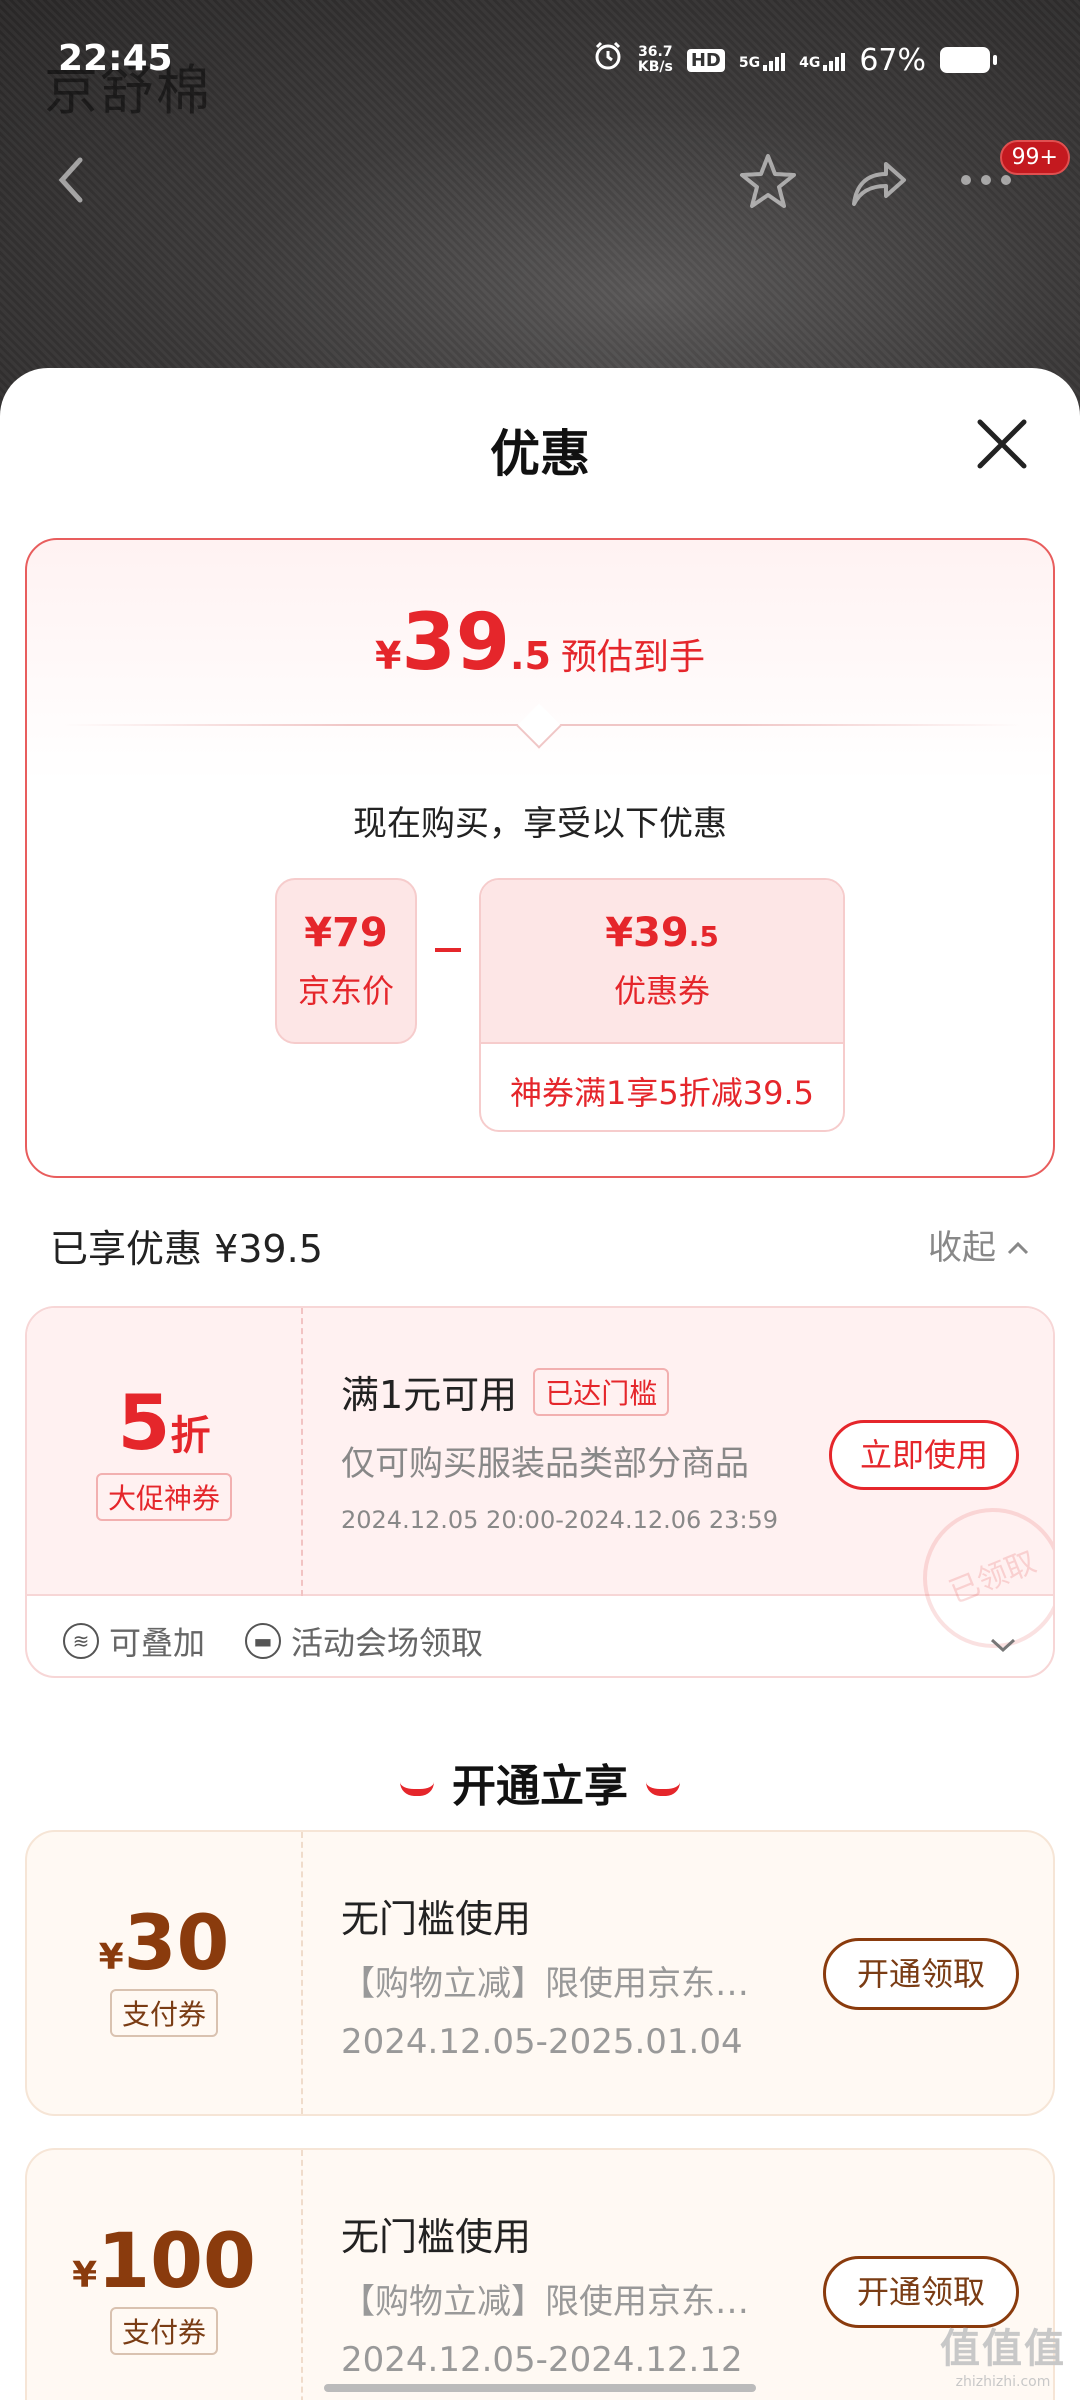 This screenshot has width=1080, height=2400. What do you see at coordinates (540, 643) in the screenshot?
I see `estimated-price: ¥39.5 预估到手` at bounding box center [540, 643].